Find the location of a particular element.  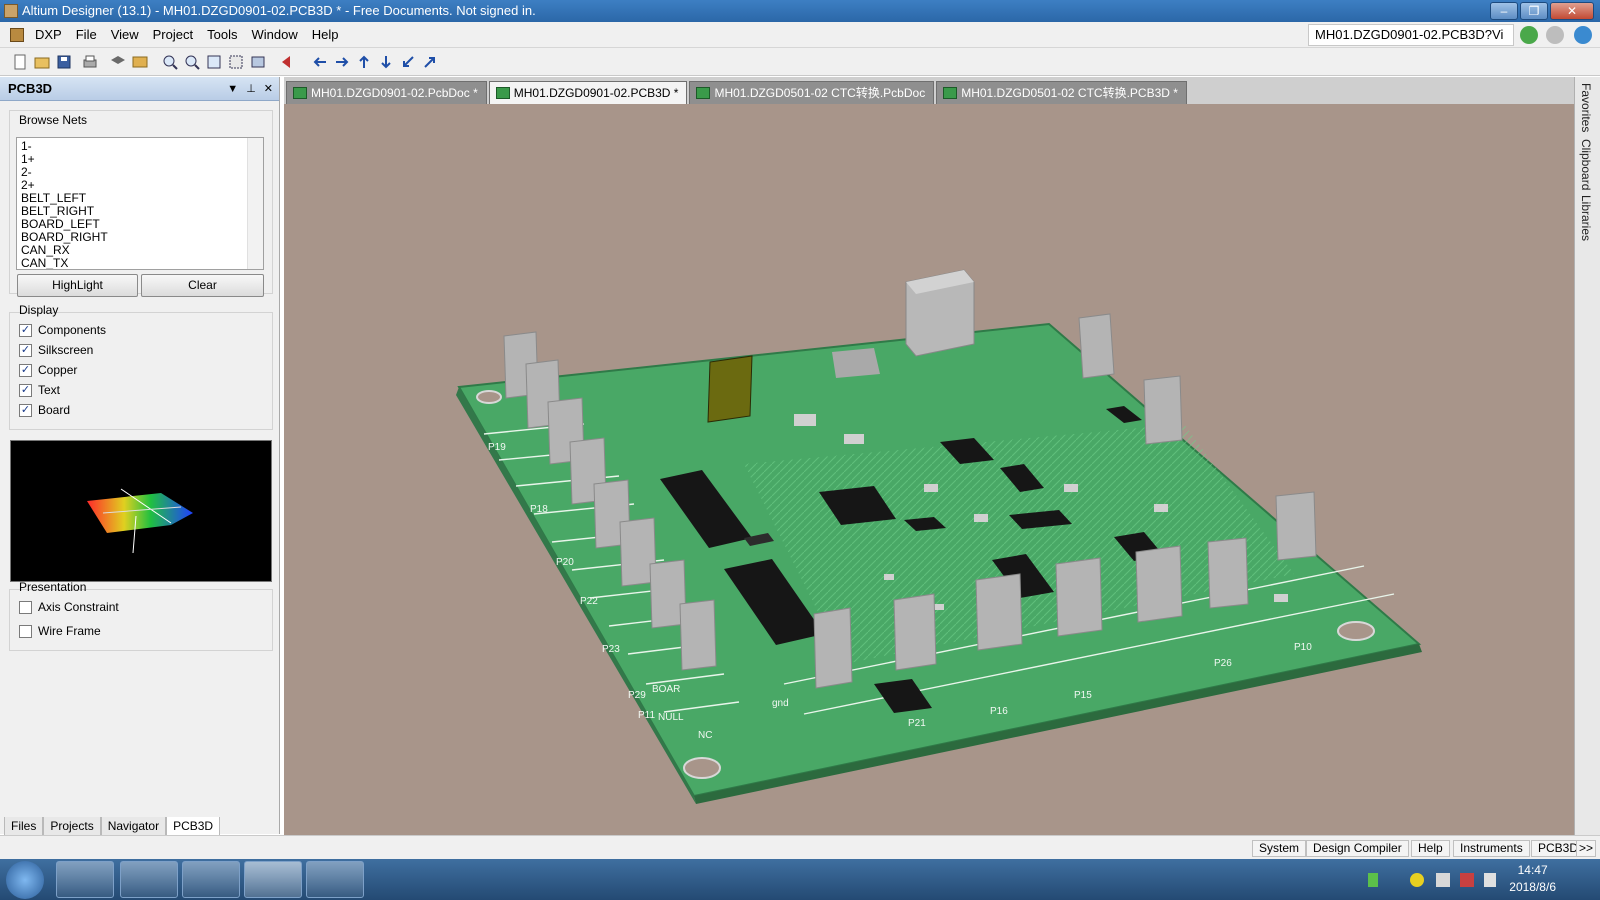

board-checkbox: ✓ Board is located at coordinates (44, 410).